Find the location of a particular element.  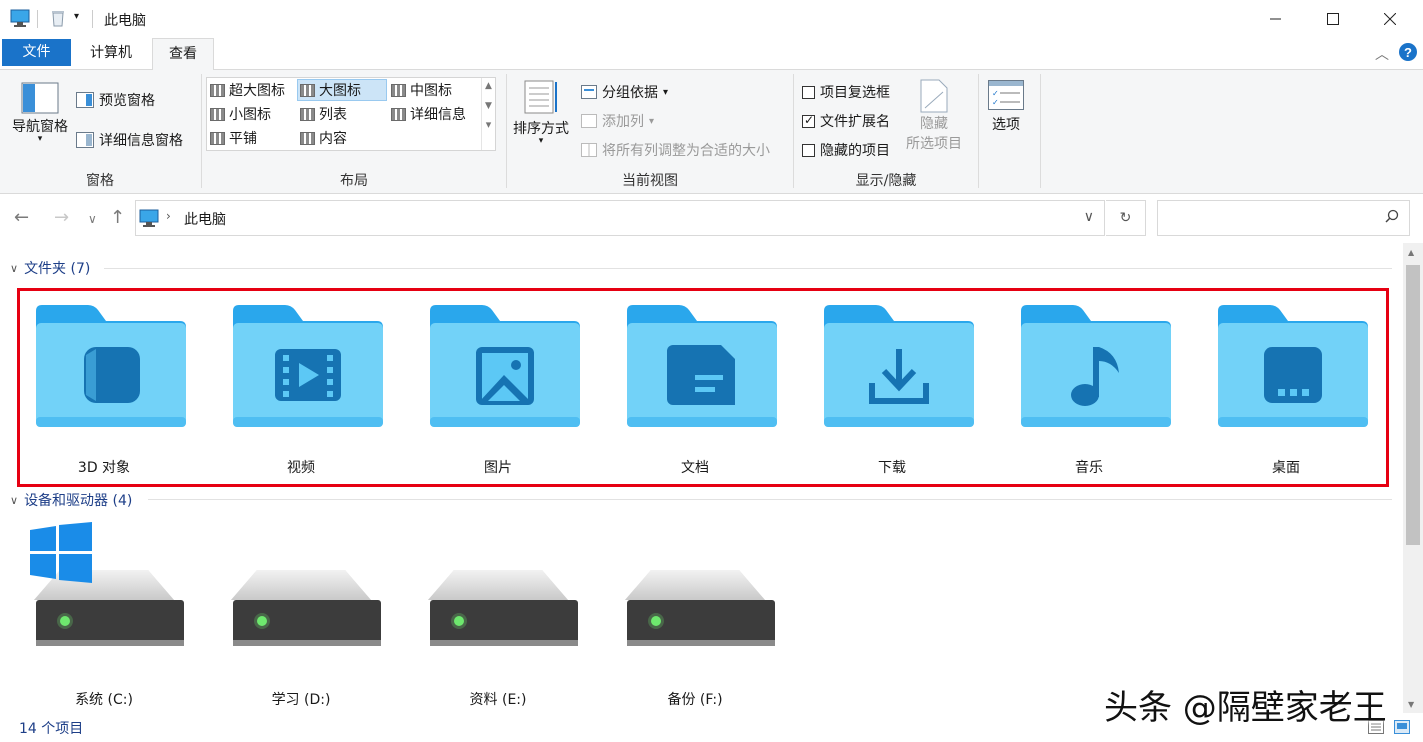

folder-item: 音乐 is located at coordinates (1090, 392).